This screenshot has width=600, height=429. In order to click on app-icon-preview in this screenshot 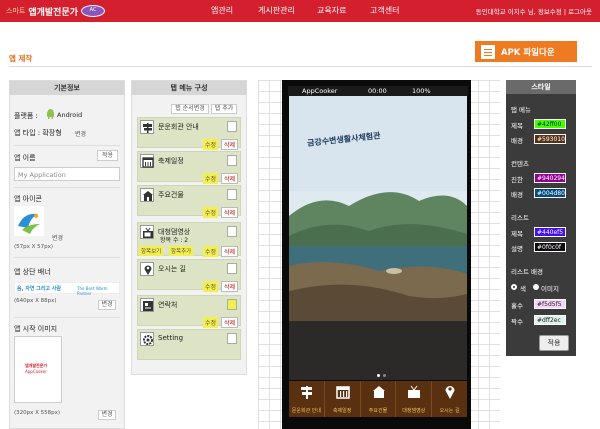, I will do `click(29, 221)`.